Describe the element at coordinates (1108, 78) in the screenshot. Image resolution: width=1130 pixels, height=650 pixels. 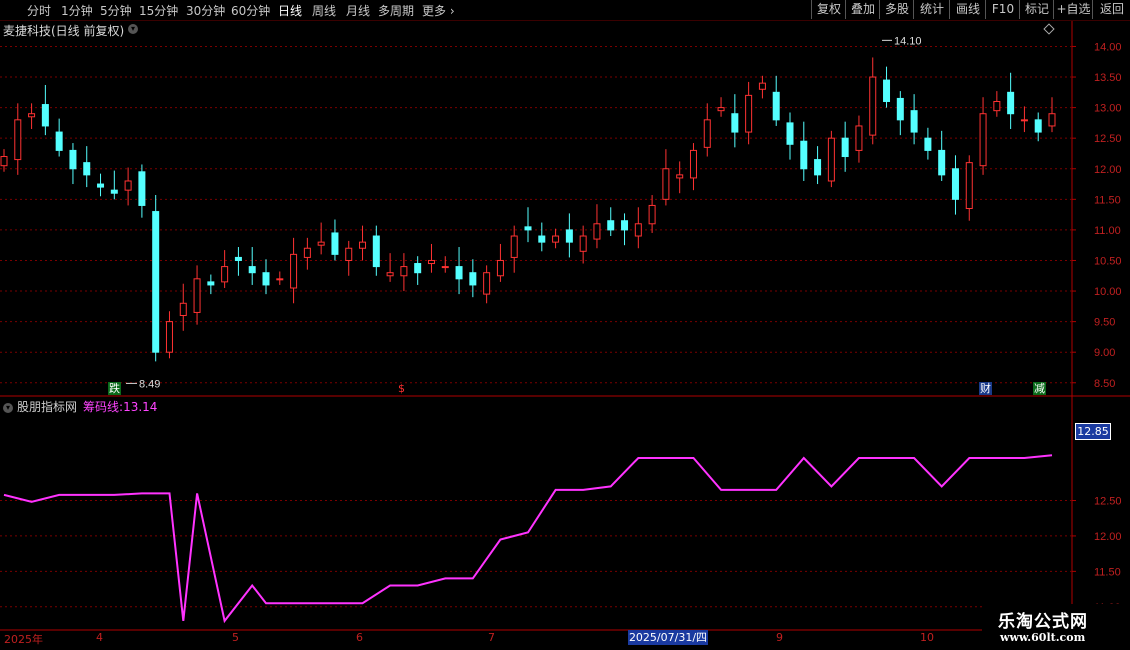
I see `main-tick-label-1: 13.50` at that location.